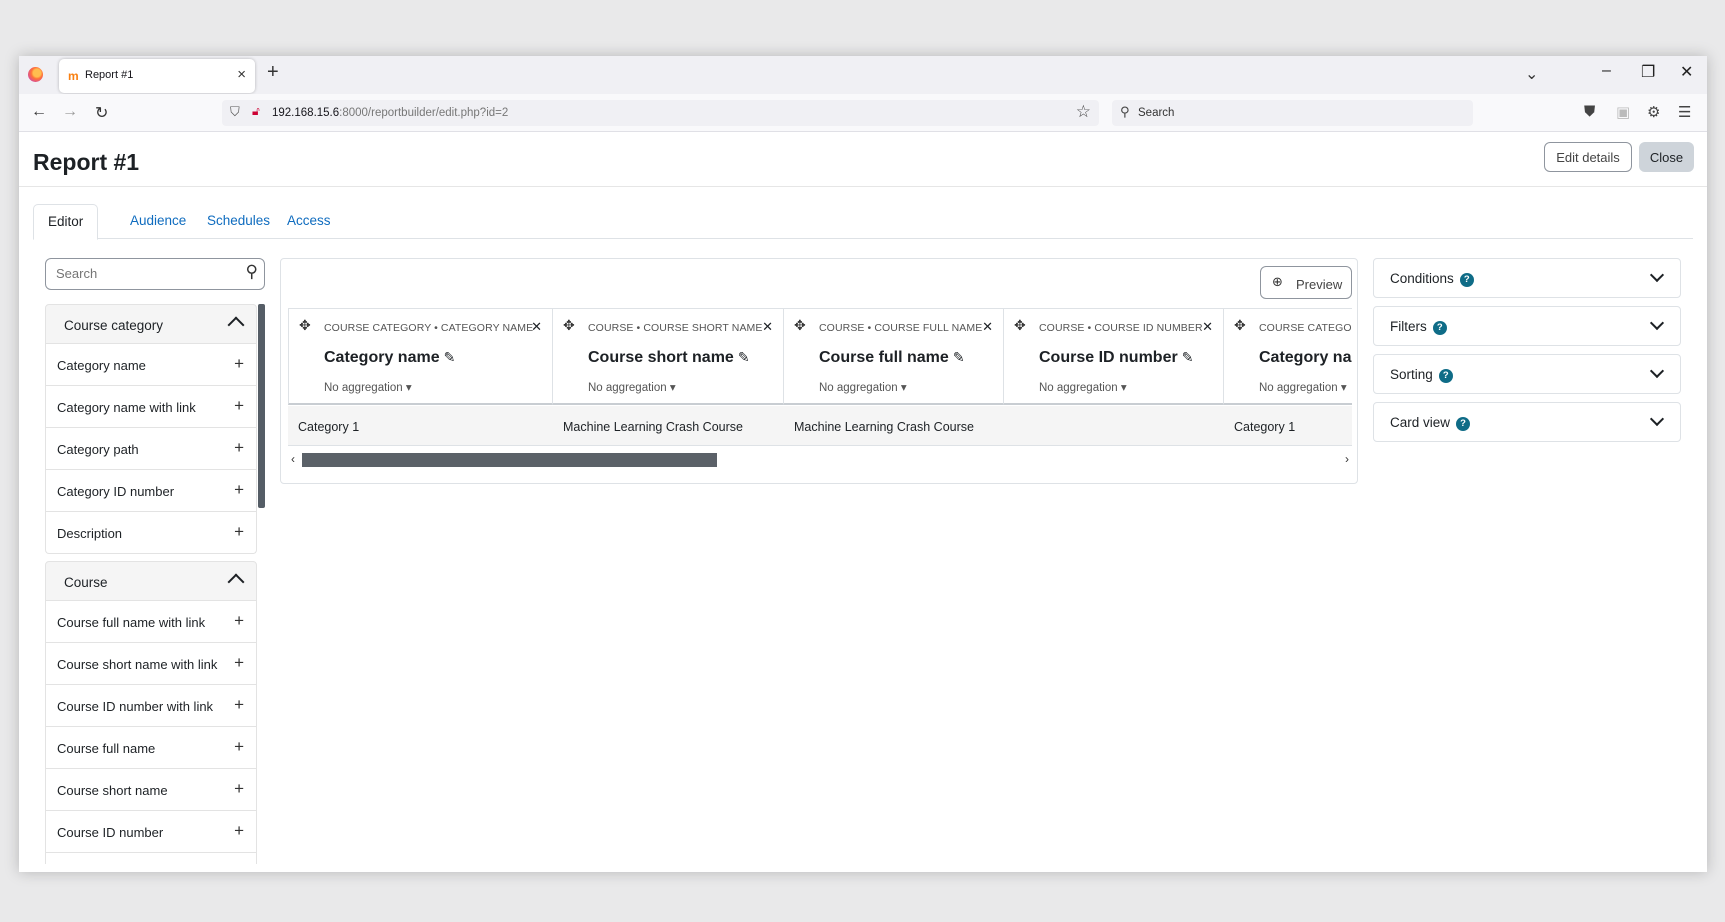 The image size is (1725, 922). Describe the element at coordinates (151, 491) in the screenshot. I see `list-item: Category ID number +` at that location.